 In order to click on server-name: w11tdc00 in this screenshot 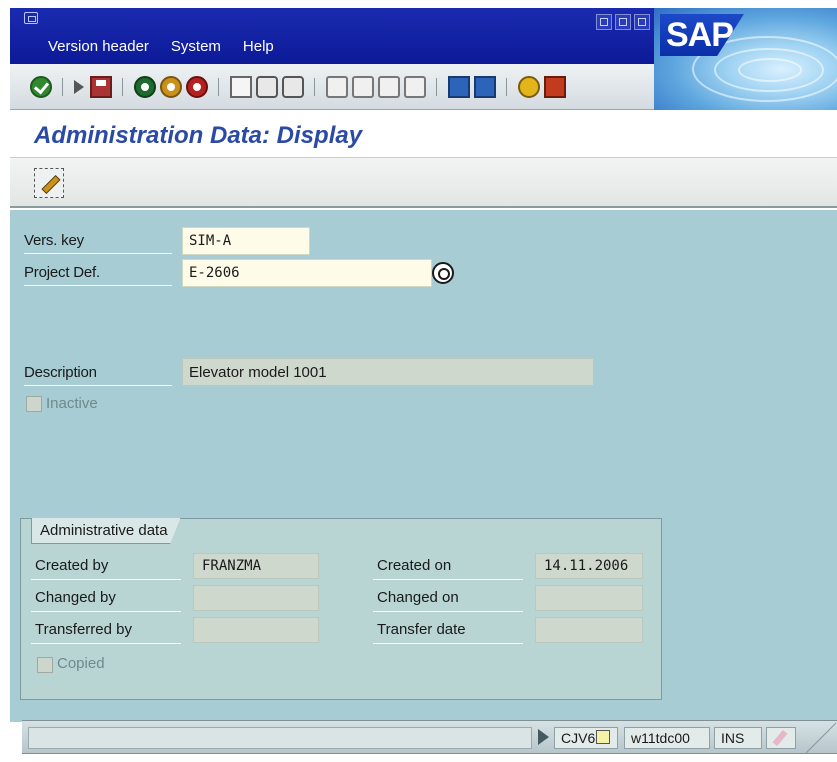, I will do `click(667, 738)`.